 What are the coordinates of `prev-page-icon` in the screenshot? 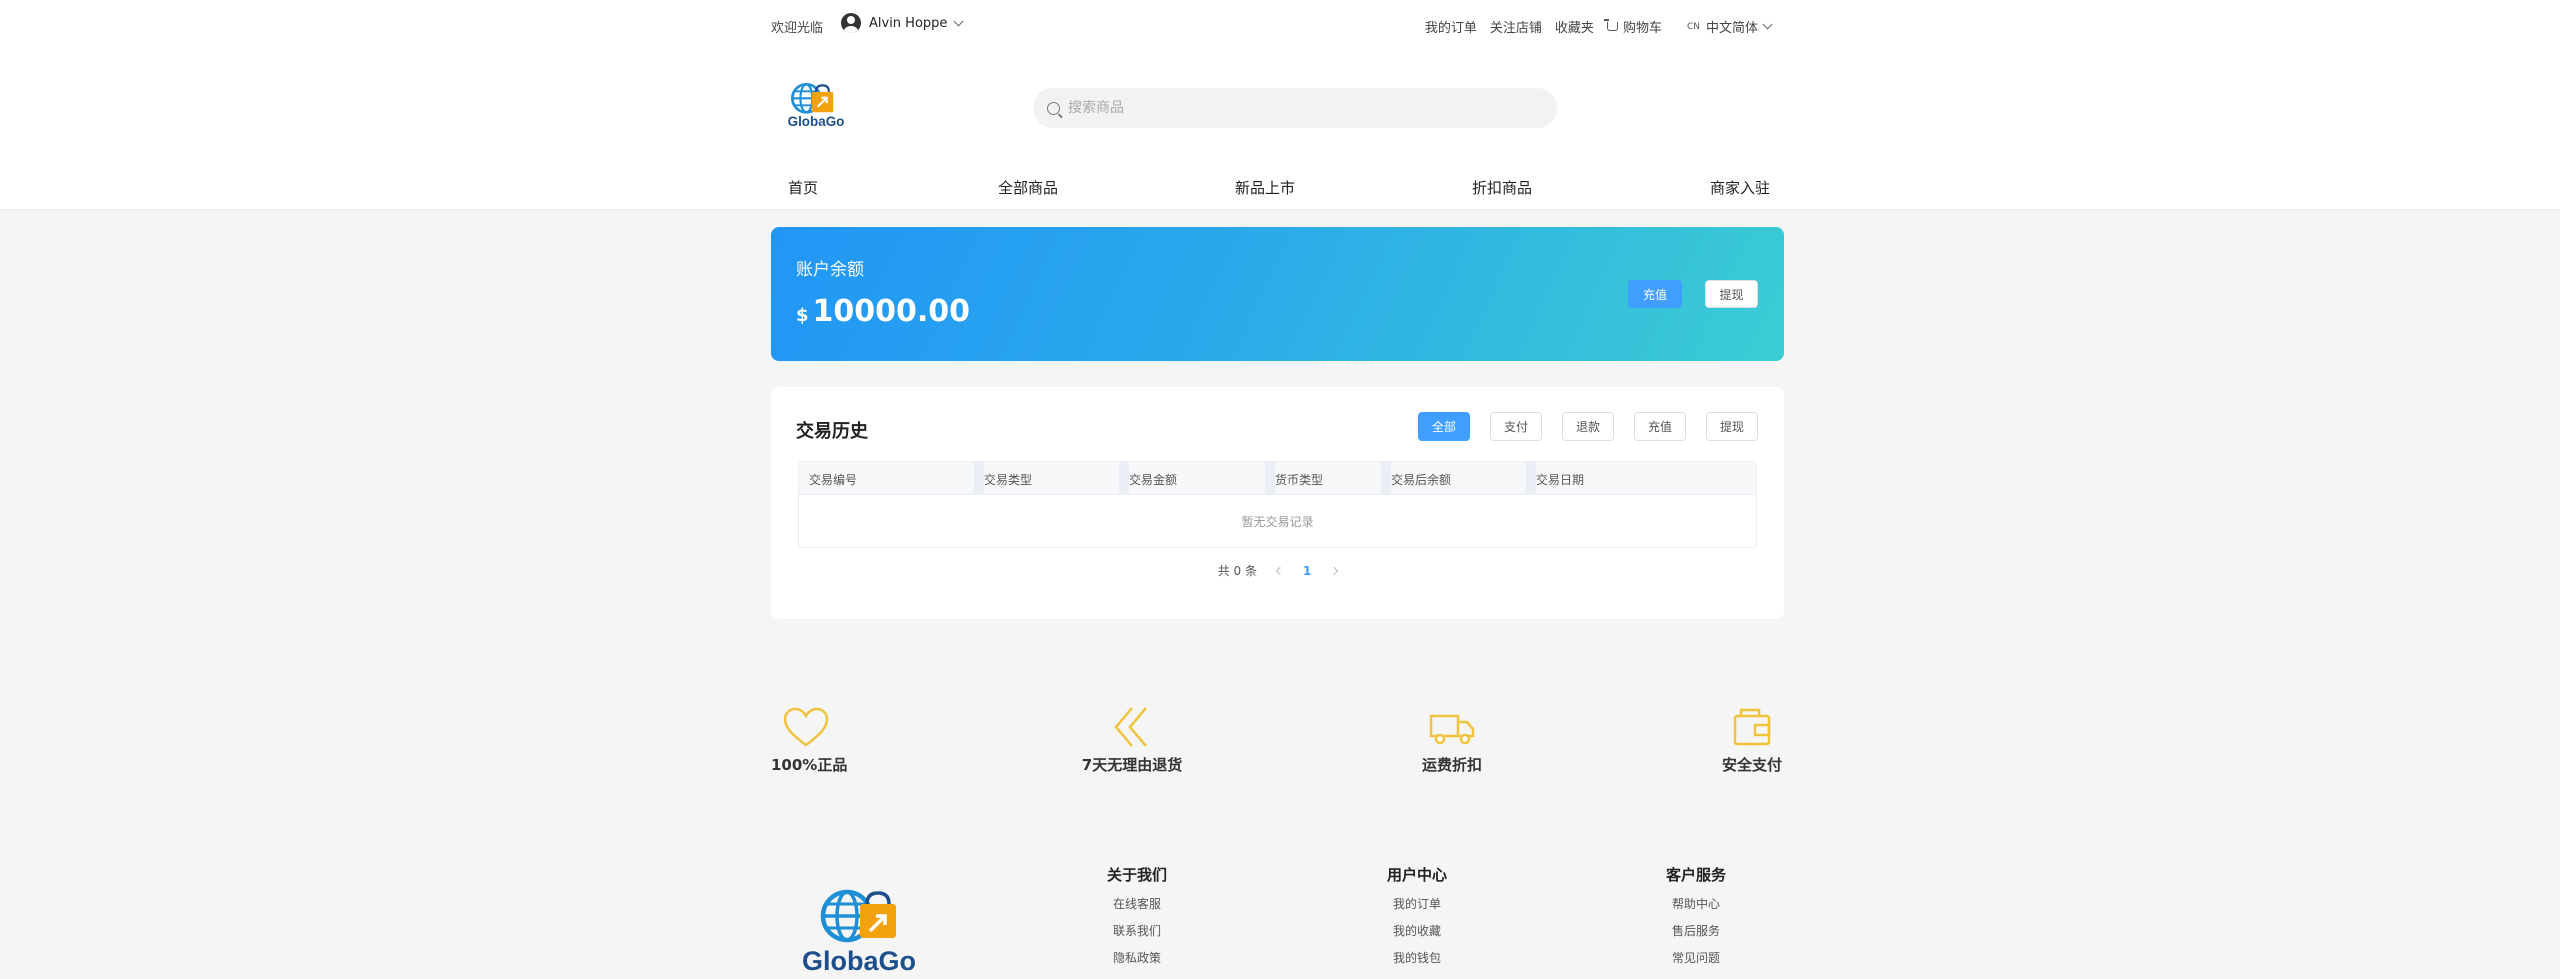 It's located at (1280, 570).